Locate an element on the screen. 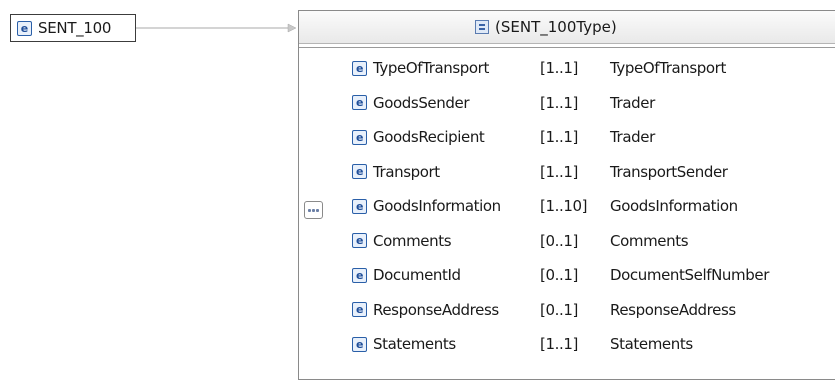 This screenshot has width=835, height=380. child-element-name: TypeOfTransport is located at coordinates (431, 68).